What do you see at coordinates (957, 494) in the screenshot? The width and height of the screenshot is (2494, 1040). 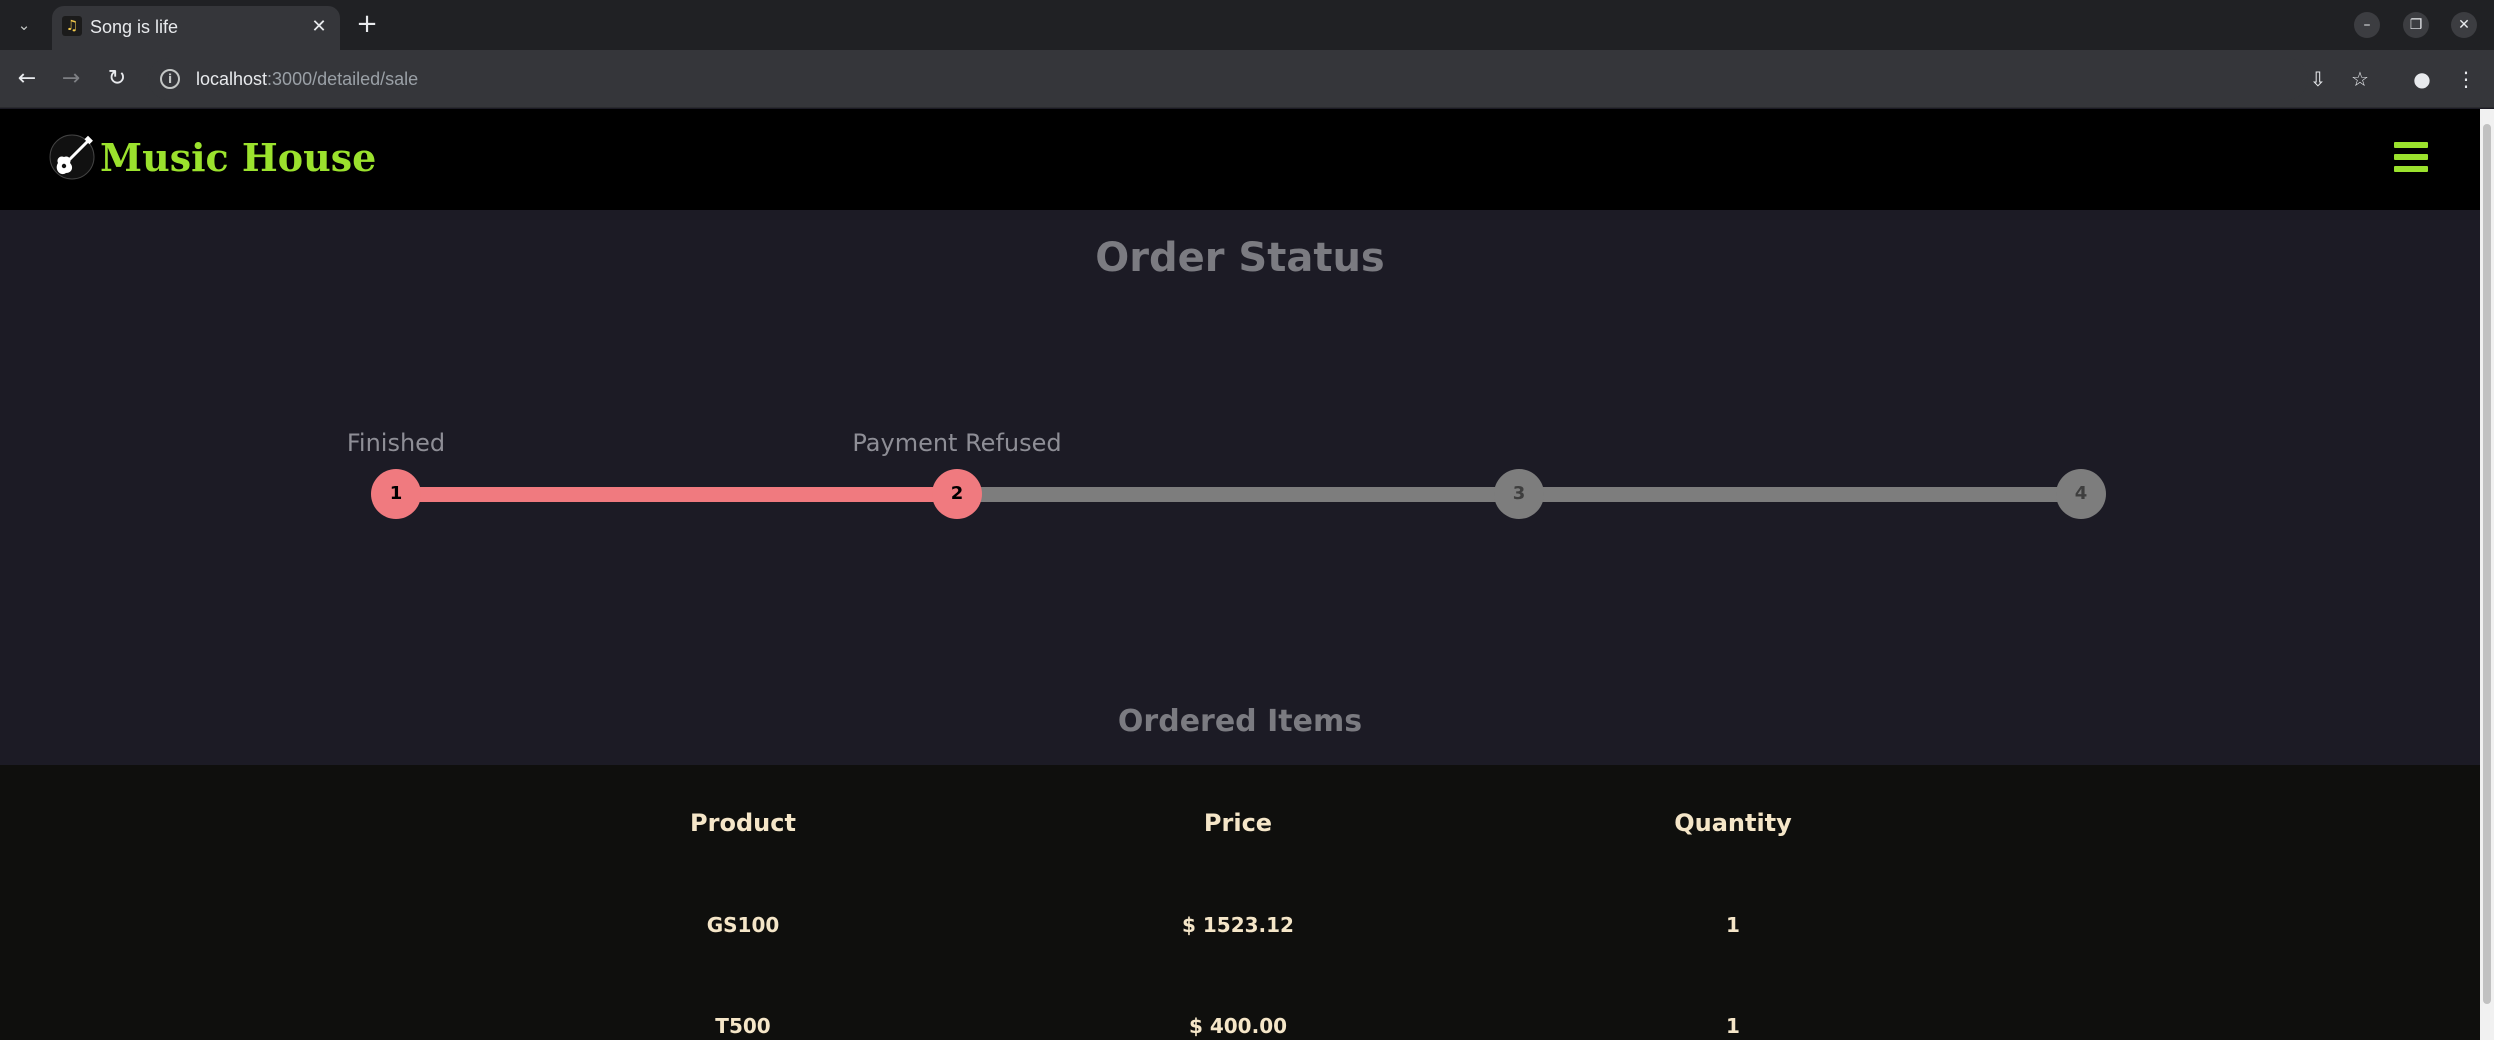 I see `step-2-dot: 2` at bounding box center [957, 494].